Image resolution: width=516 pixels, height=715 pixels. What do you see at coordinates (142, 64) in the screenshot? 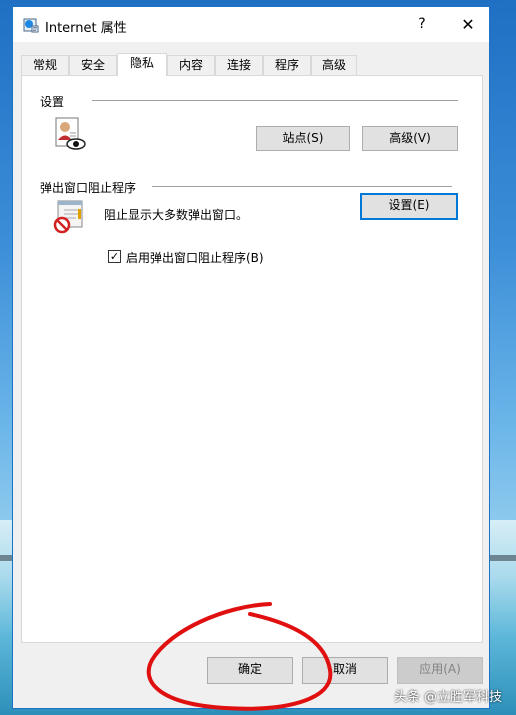
I see `tab-privacy: 隐私` at bounding box center [142, 64].